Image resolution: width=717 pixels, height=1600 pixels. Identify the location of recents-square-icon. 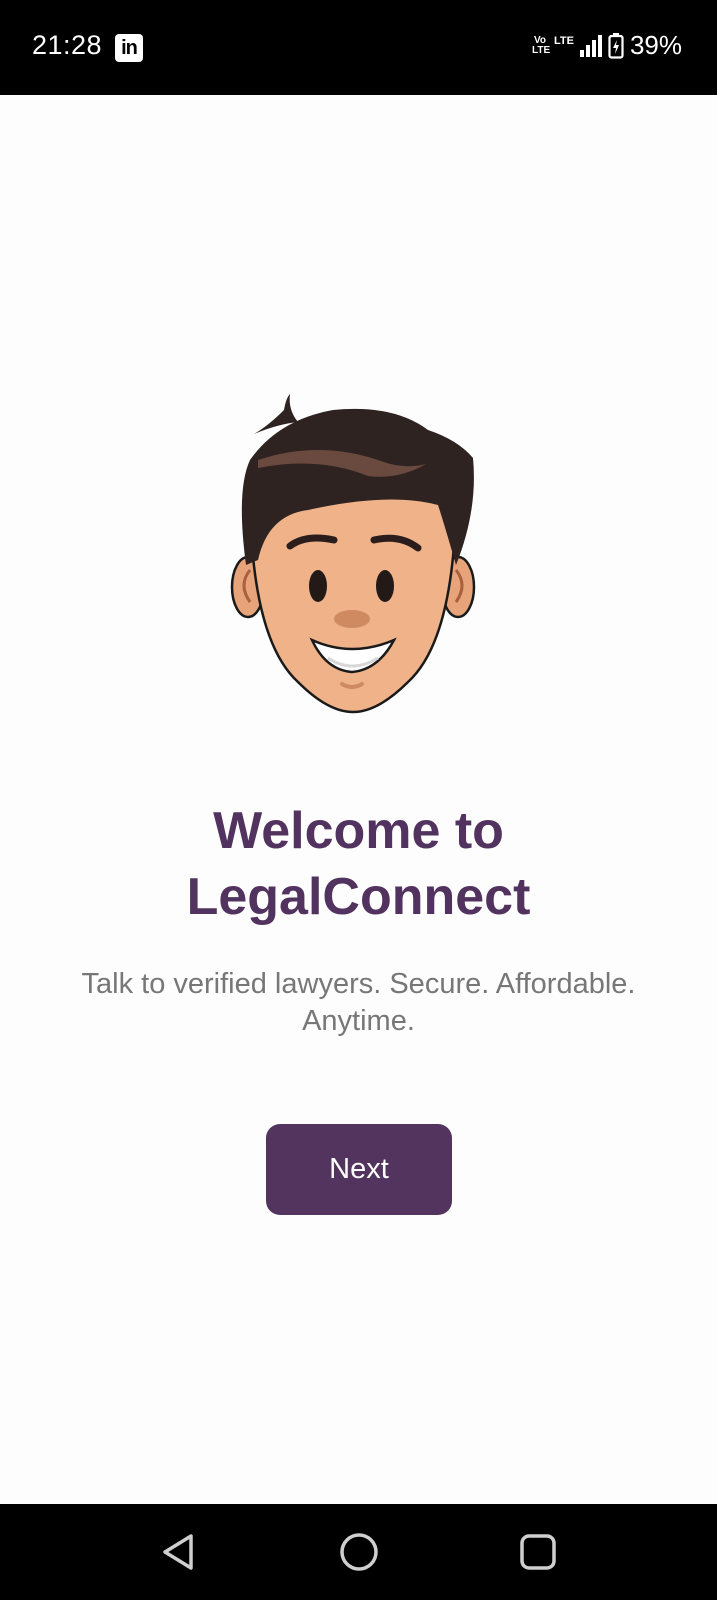
(538, 1552).